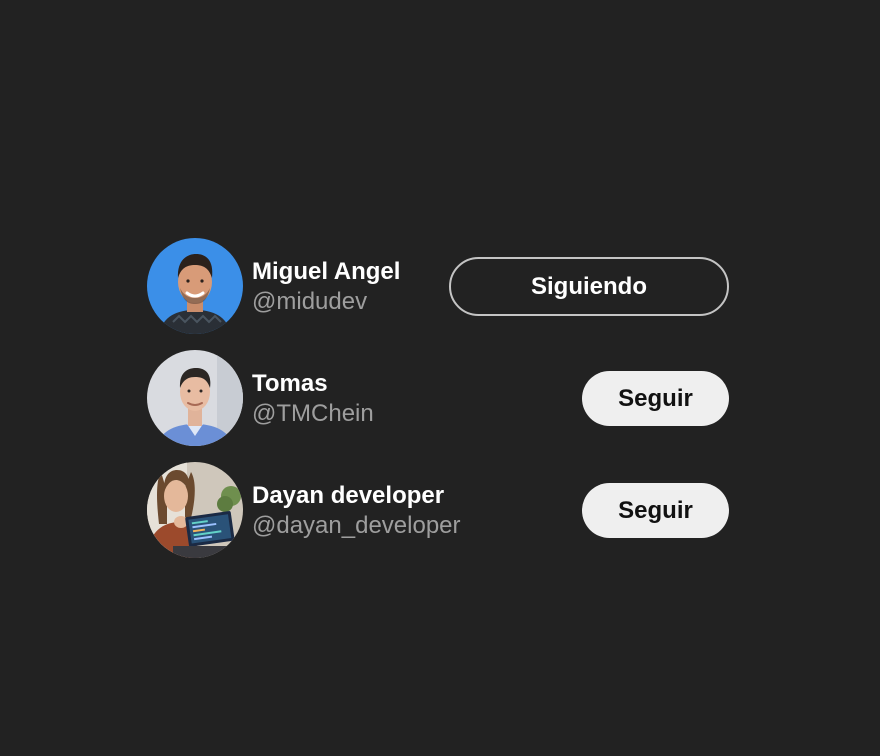  Describe the element at coordinates (313, 383) in the screenshot. I see `user-name: Tomas` at that location.